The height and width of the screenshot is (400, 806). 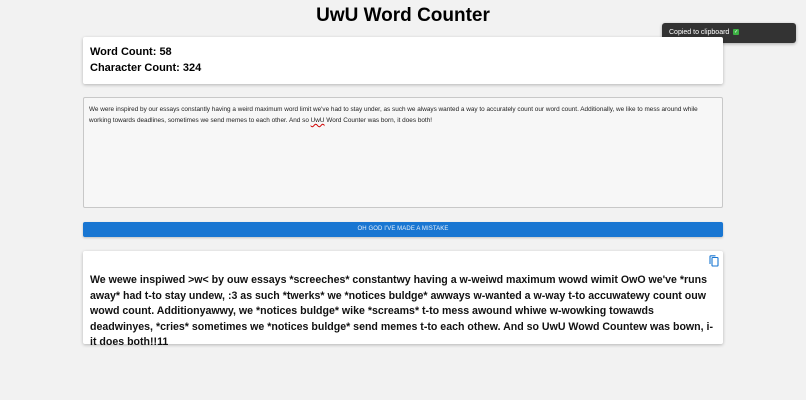 What do you see at coordinates (146, 68) in the screenshot?
I see `character-count: Character Count: 324` at bounding box center [146, 68].